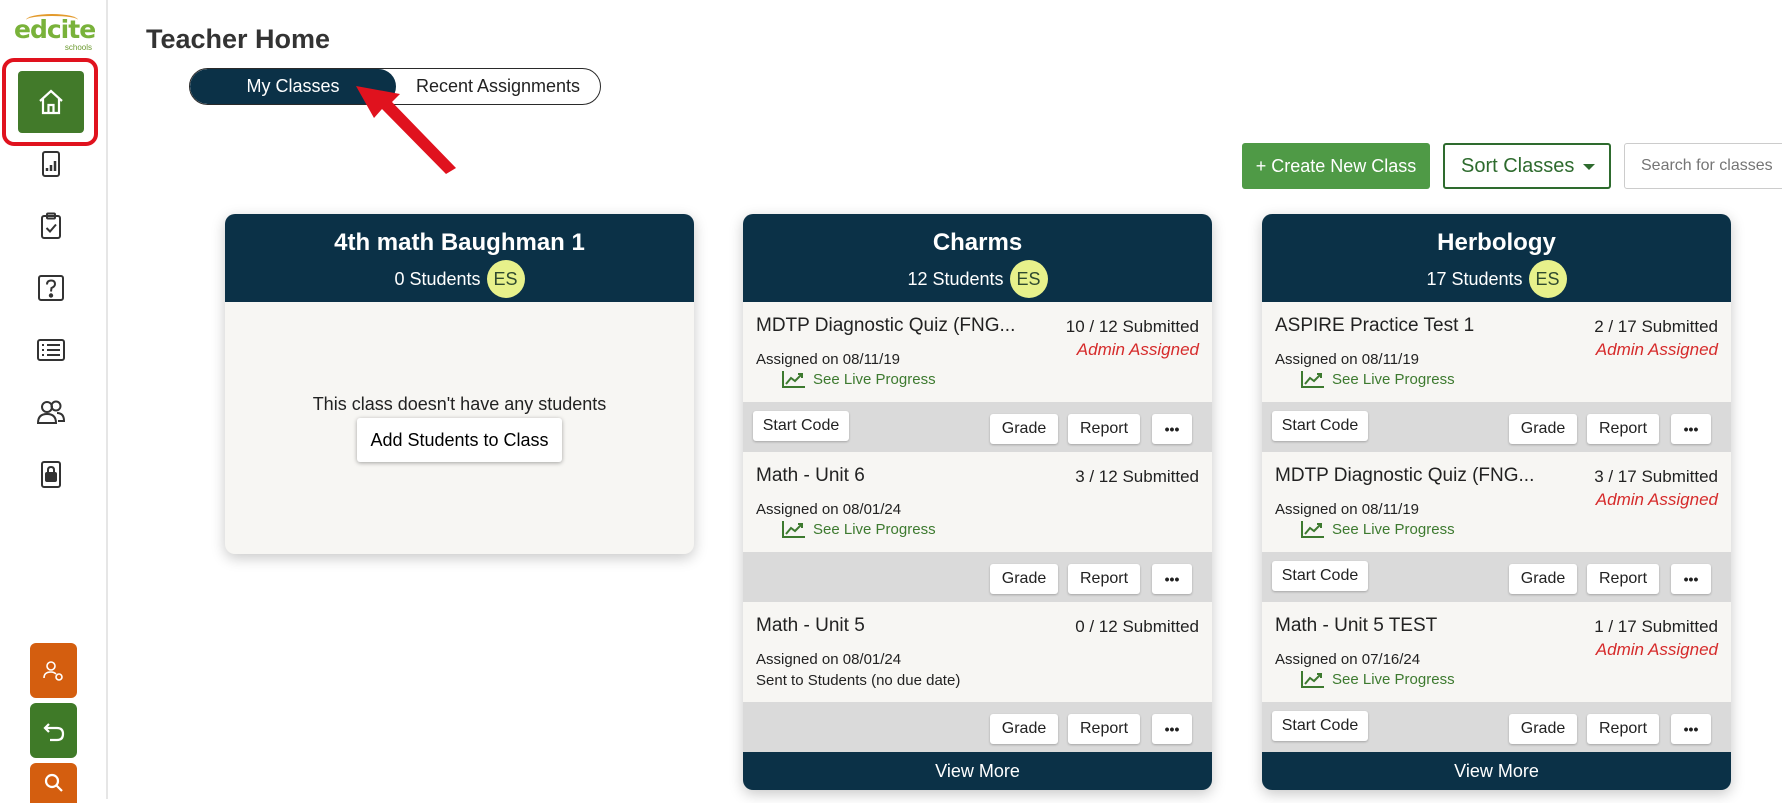 Image resolution: width=1782 pixels, height=803 pixels. I want to click on student-count: 0 Students, so click(437, 278).